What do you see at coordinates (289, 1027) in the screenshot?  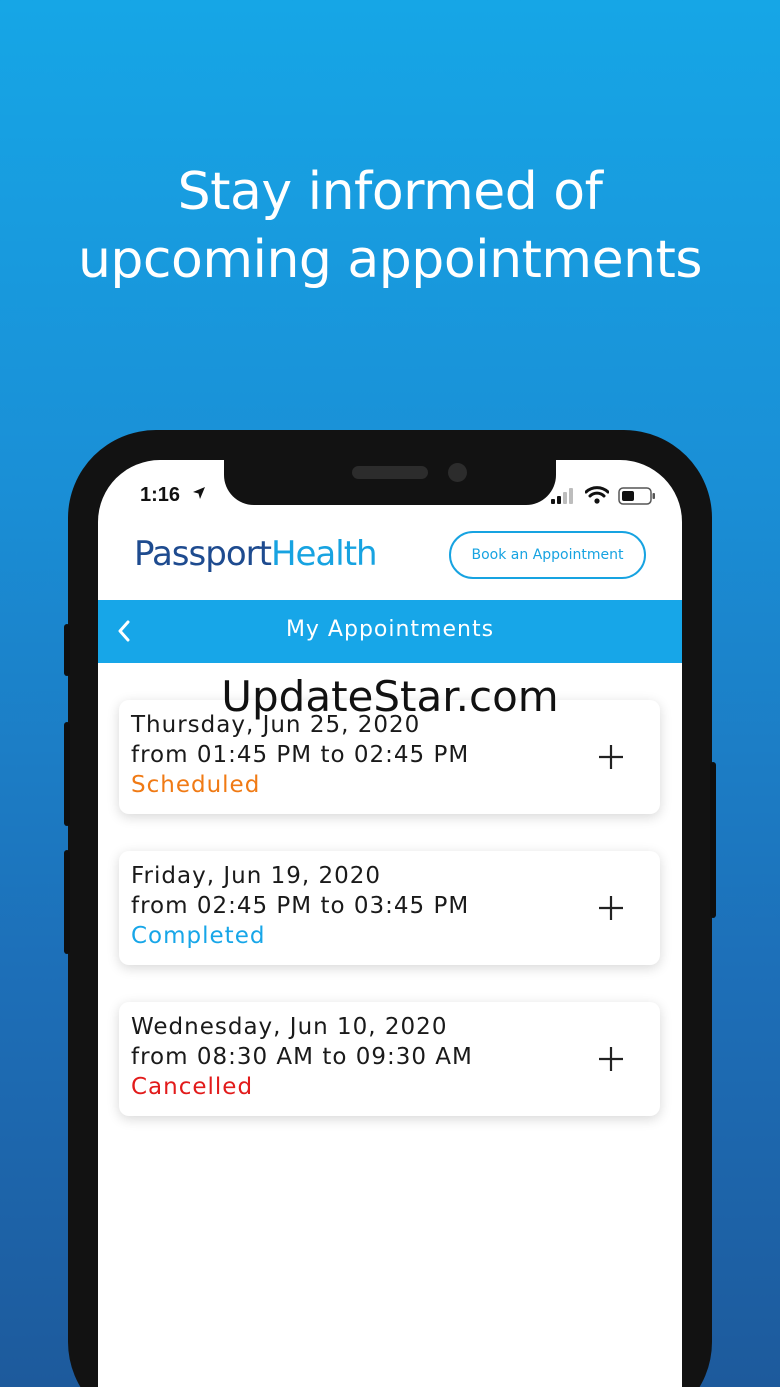 I see `appointment-date: Wednesday, Jun 10, 2020` at bounding box center [289, 1027].